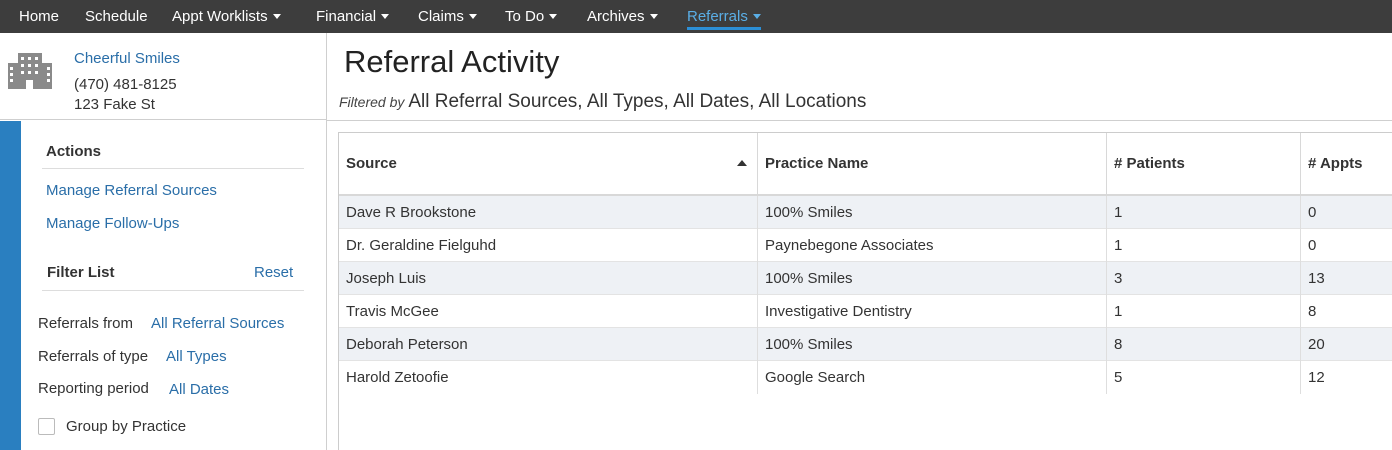  Describe the element at coordinates (859, 120) in the screenshot. I see `header-divider` at that location.